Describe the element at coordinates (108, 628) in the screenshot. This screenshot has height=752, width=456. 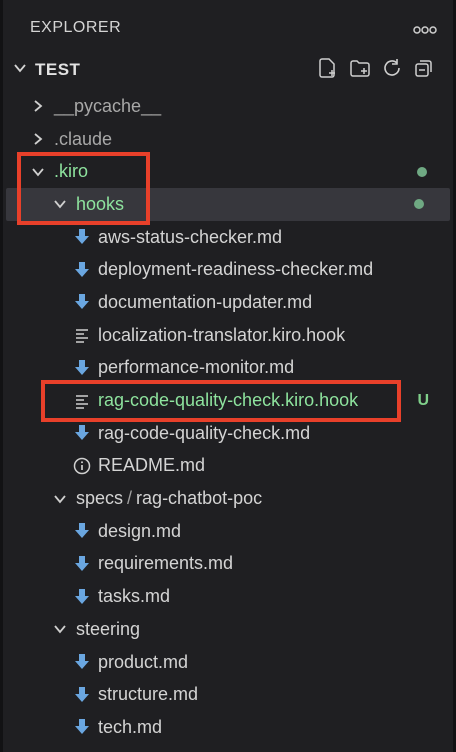
I see `tree-item-label: steering` at that location.